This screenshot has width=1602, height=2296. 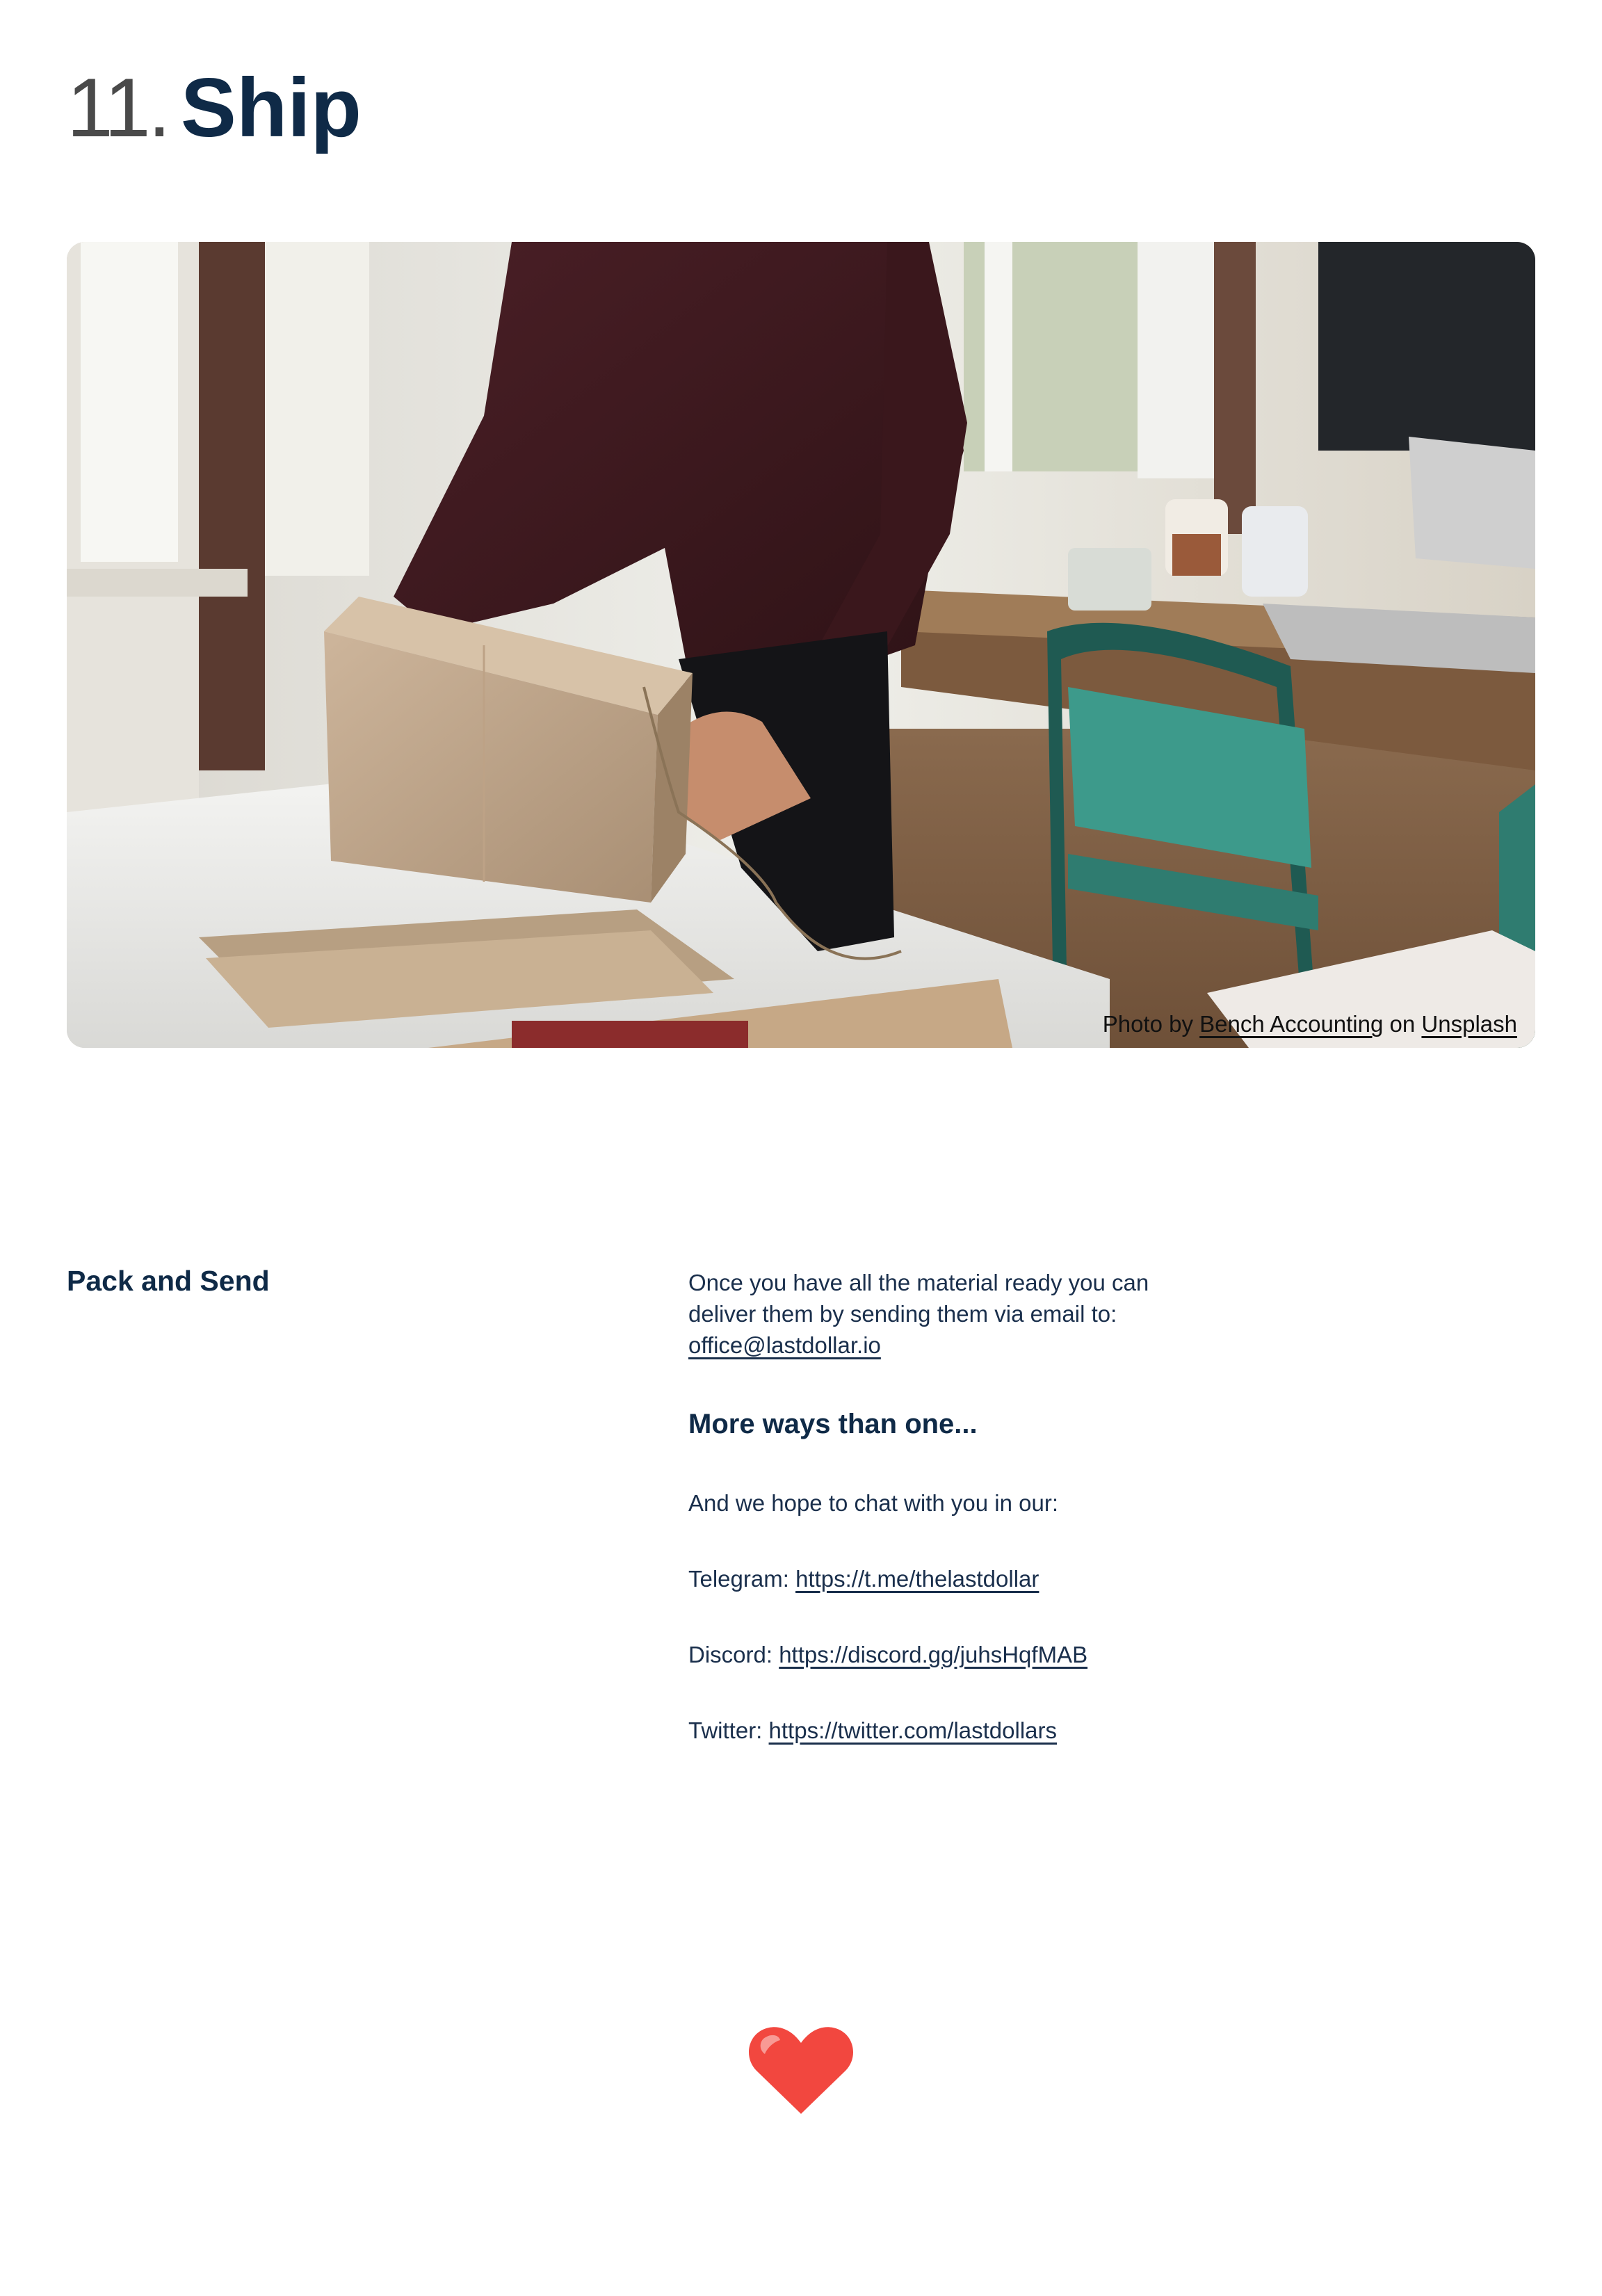 What do you see at coordinates (1291, 1024) in the screenshot?
I see `credit-author-link: Bench Accounting` at bounding box center [1291, 1024].